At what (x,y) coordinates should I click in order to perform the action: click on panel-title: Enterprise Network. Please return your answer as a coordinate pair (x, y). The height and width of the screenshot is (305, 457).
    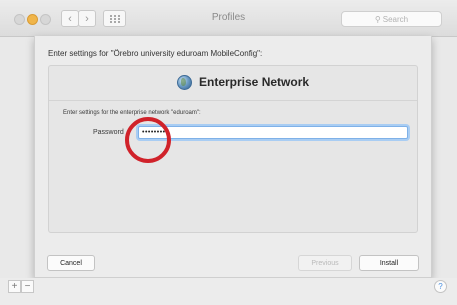
    Looking at the image, I should click on (254, 82).